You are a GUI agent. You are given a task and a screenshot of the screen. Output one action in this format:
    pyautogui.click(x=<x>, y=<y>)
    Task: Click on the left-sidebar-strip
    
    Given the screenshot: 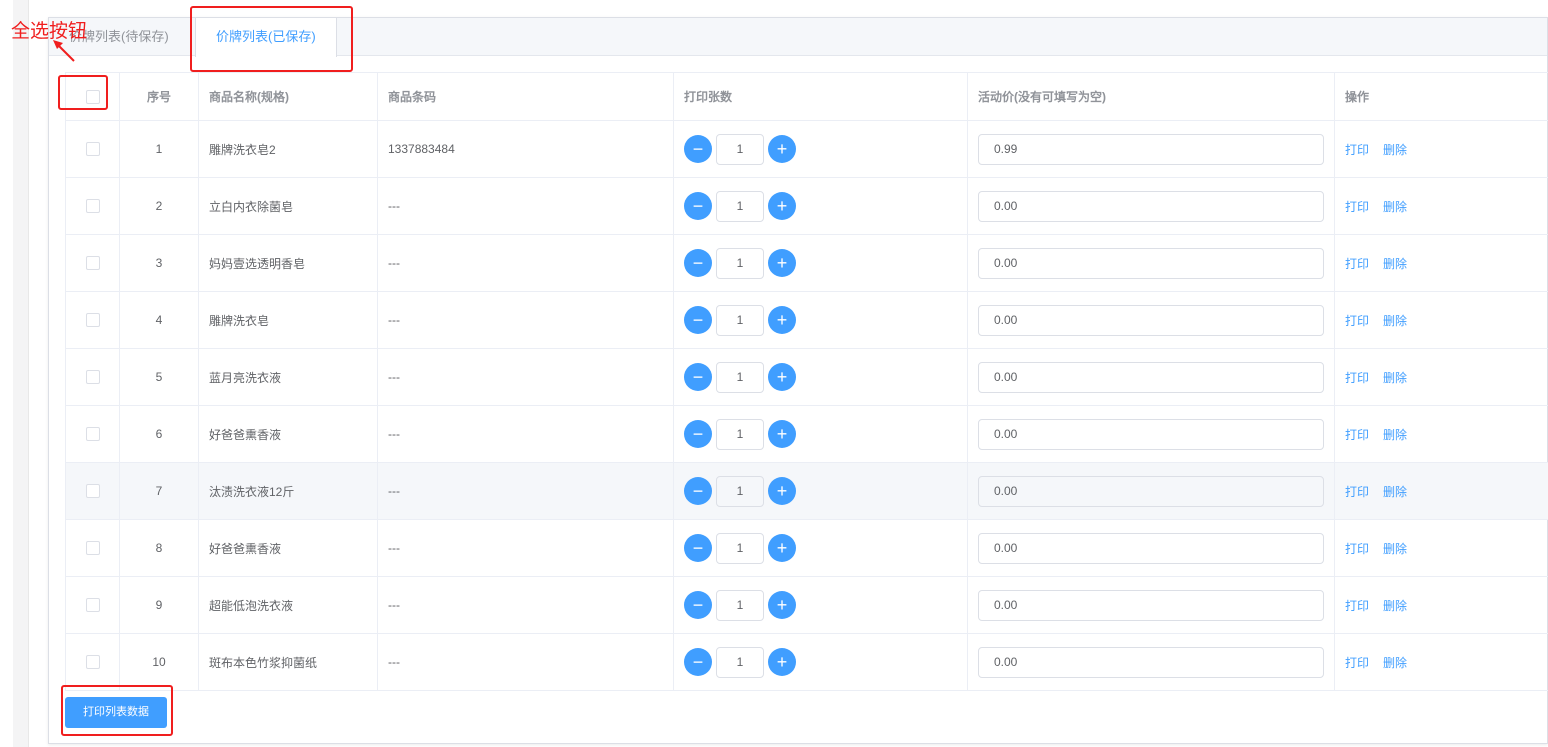 What is the action you would take?
    pyautogui.click(x=23, y=373)
    